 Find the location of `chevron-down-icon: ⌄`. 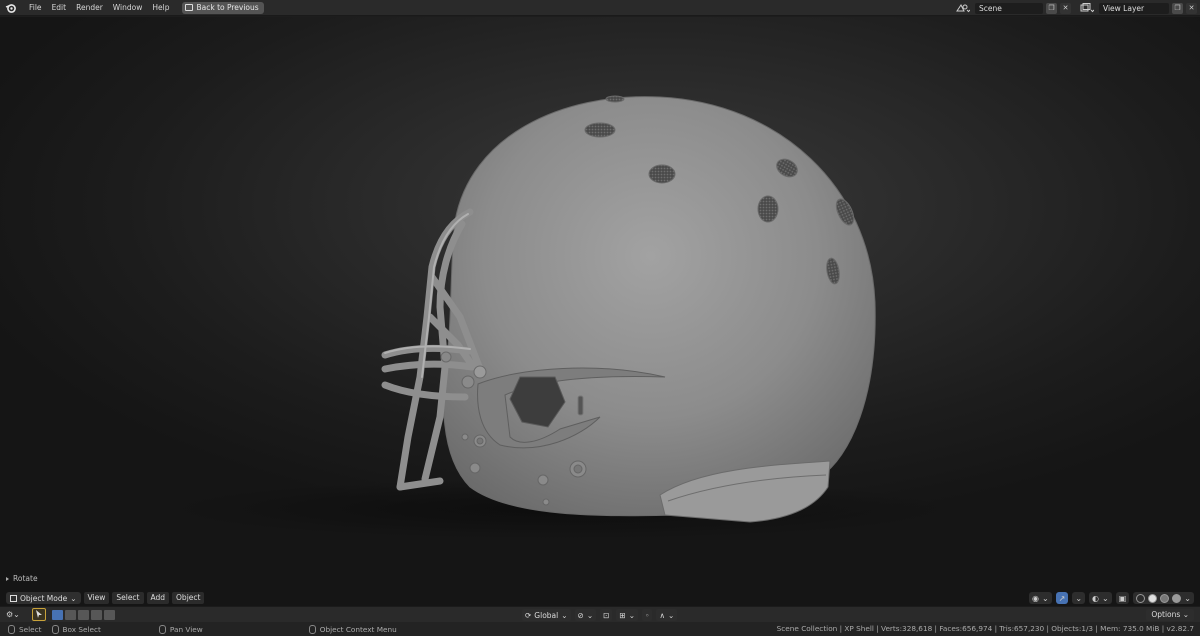

chevron-down-icon: ⌄ is located at coordinates (73, 598).